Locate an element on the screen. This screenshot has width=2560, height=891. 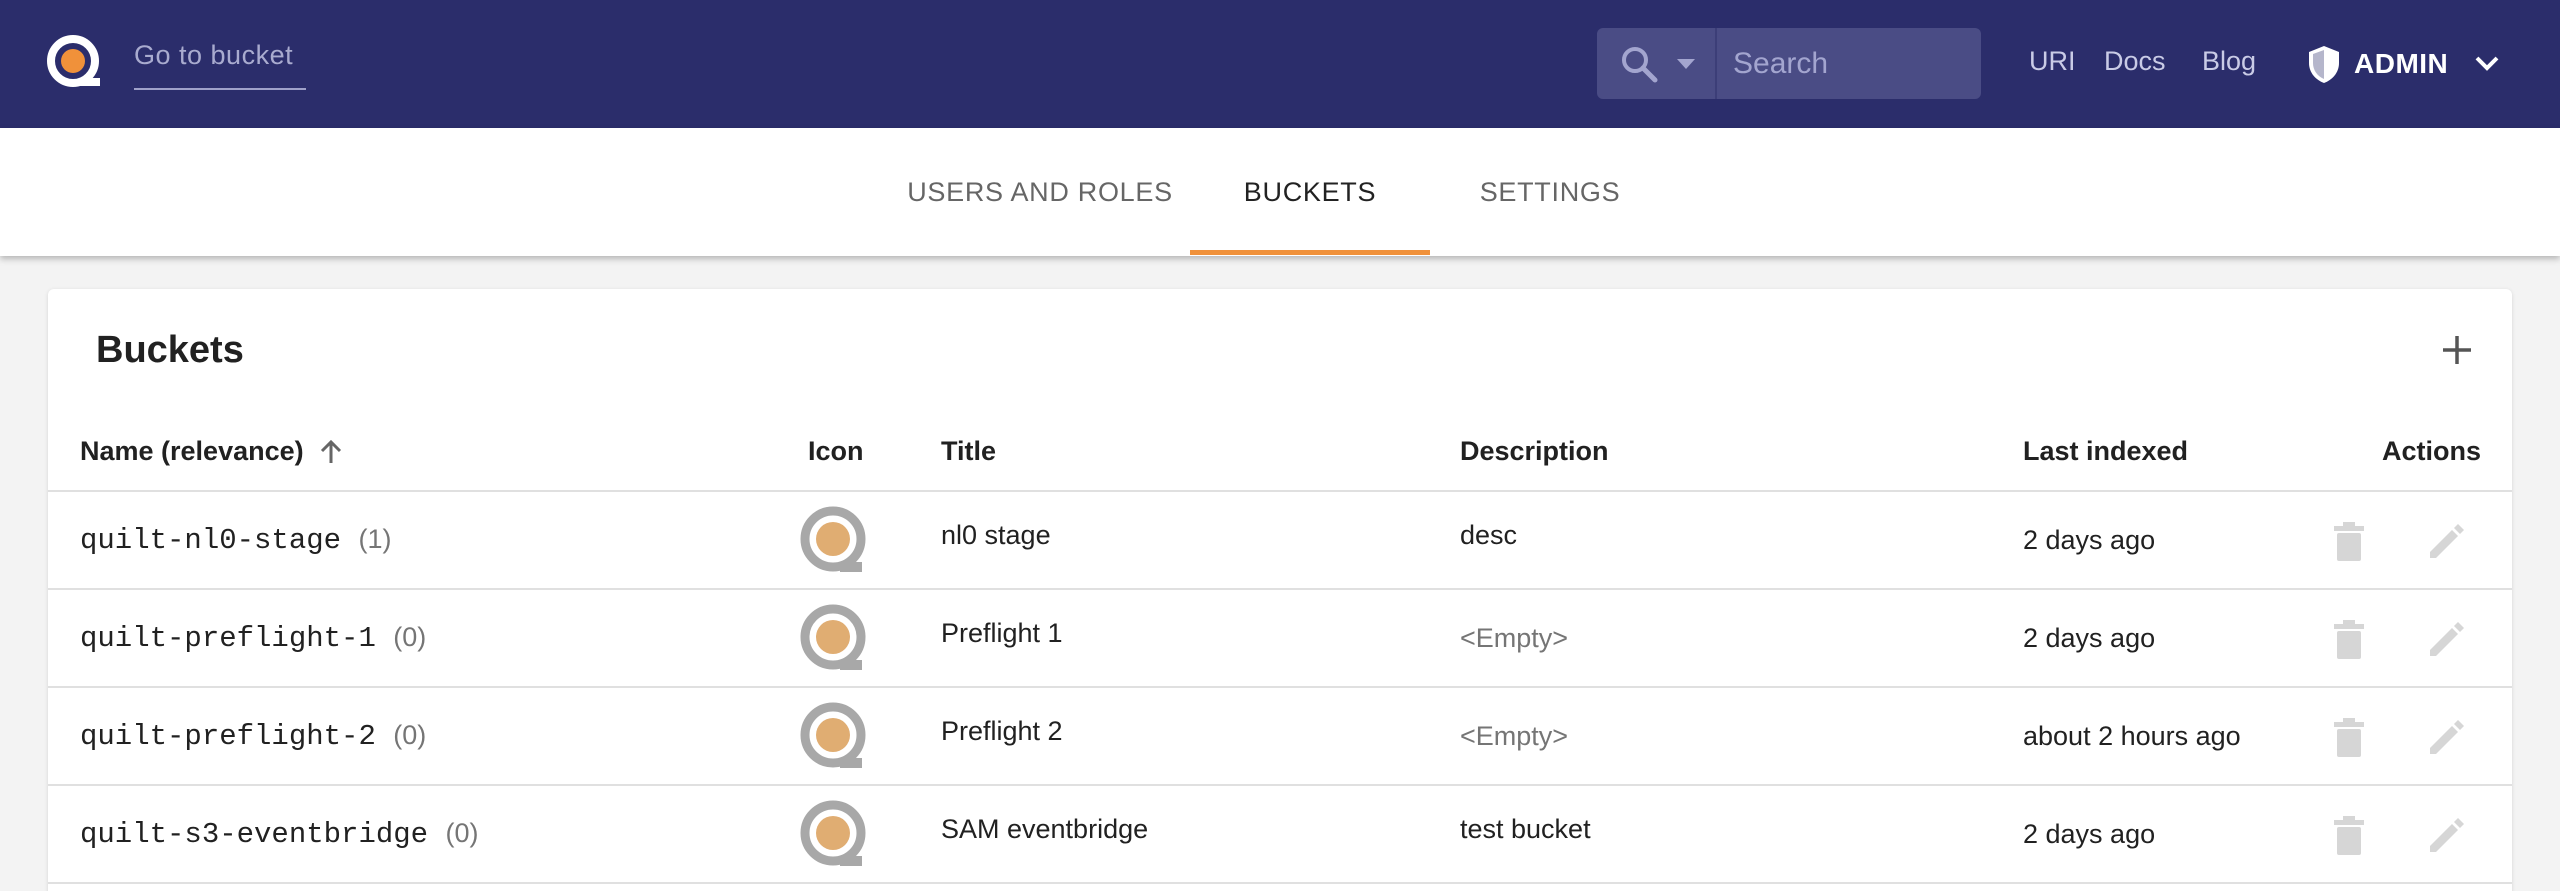
bucket-title: nl0 stage is located at coordinates (996, 535).